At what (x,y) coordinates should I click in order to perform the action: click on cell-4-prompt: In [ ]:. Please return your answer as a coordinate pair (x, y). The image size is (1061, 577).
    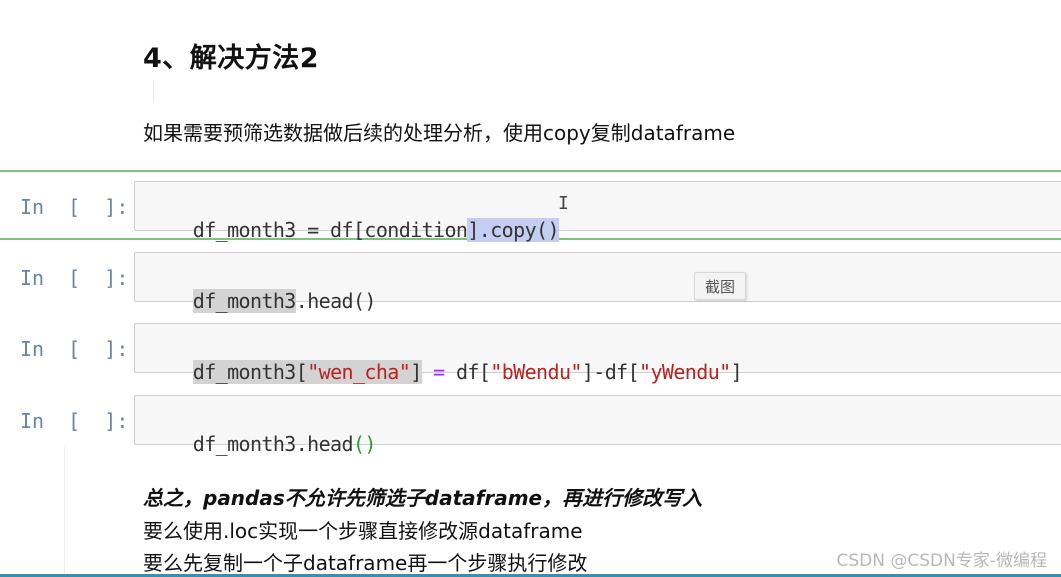
    Looking at the image, I should click on (74, 421).